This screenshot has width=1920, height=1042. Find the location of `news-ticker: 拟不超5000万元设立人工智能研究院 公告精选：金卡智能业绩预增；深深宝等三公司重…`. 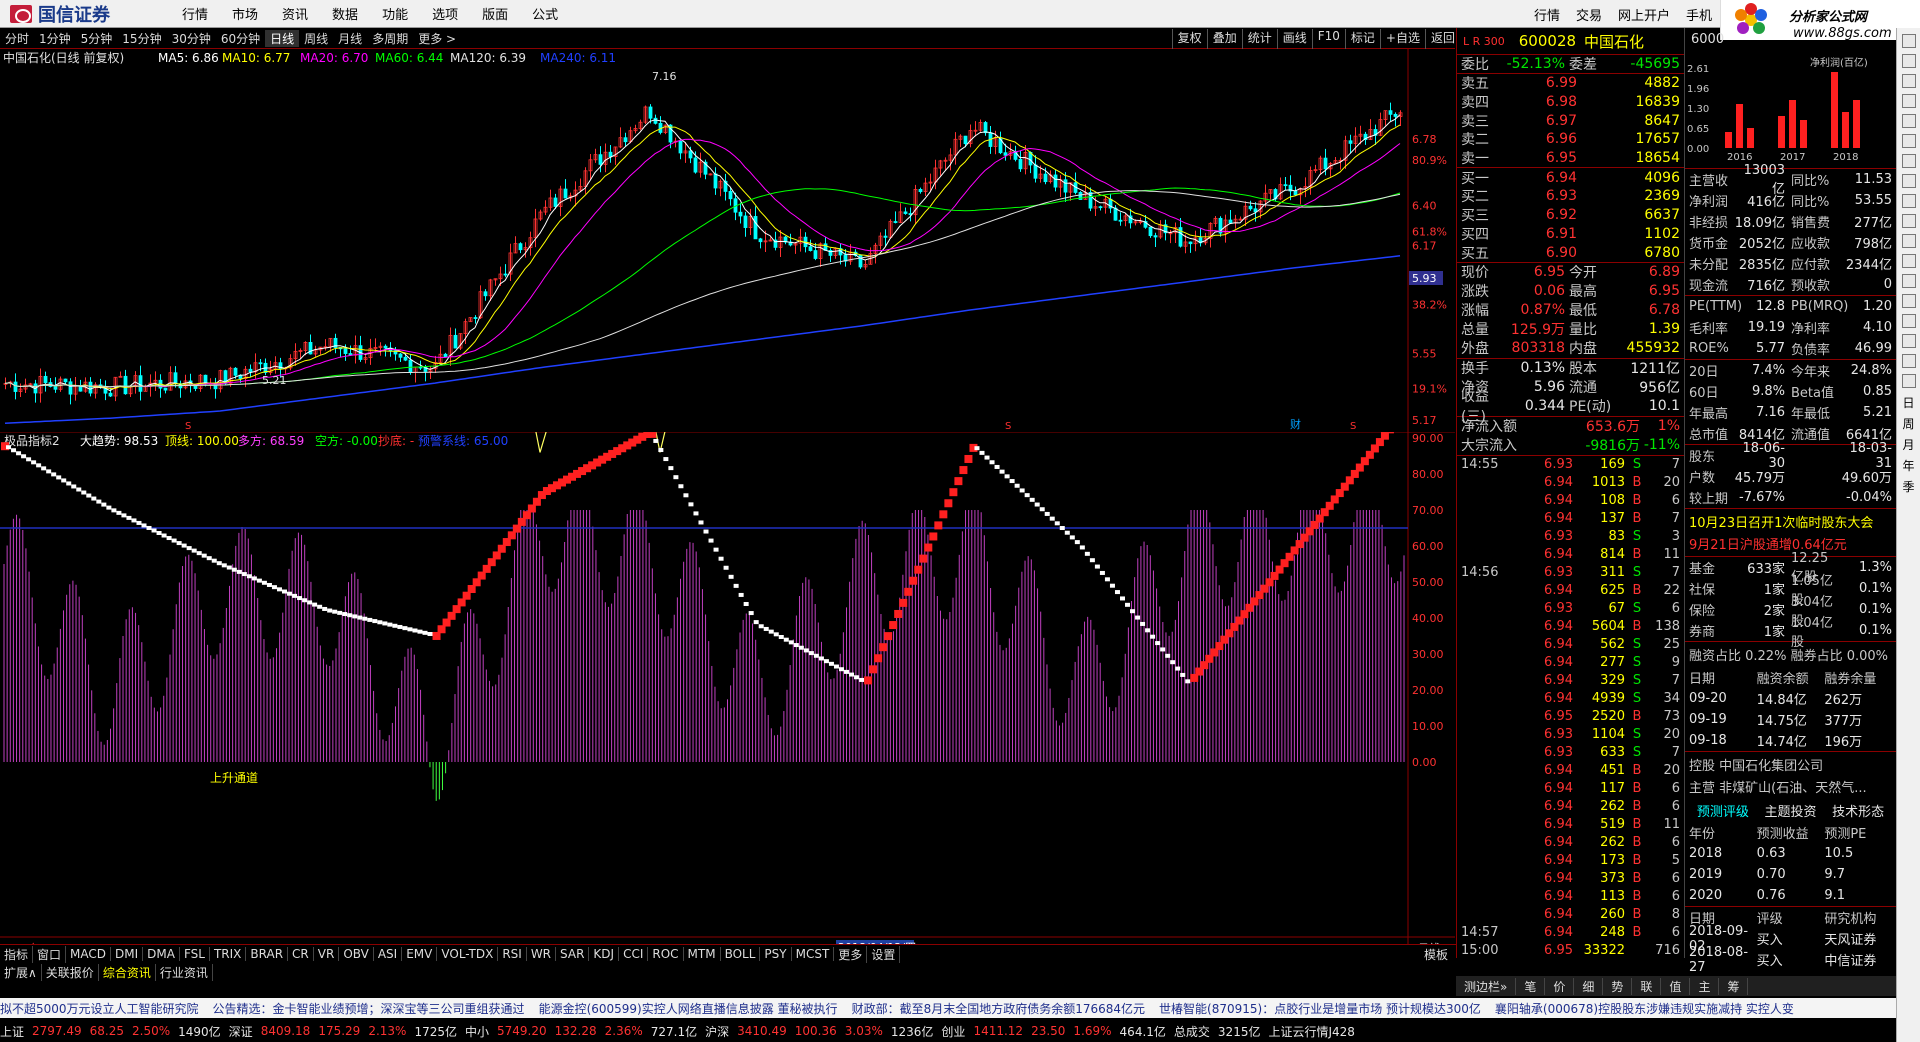

news-ticker: 拟不超5000万元设立人工智能研究院 公告精选：金卡智能业绩预增；深深宝等三公司重… is located at coordinates (948, 1008).